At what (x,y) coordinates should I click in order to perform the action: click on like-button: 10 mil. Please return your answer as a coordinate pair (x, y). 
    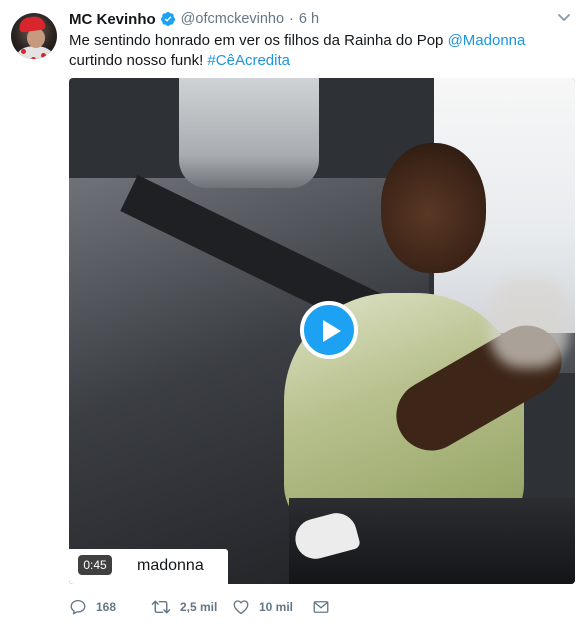
    Looking at the image, I should click on (262, 607).